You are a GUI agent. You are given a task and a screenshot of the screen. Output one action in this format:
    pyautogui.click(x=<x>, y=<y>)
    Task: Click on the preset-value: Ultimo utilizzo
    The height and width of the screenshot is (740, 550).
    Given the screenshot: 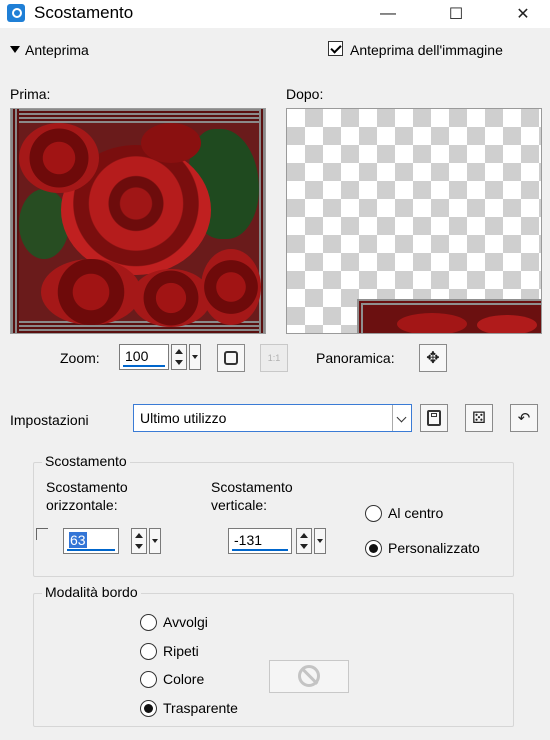 What is the action you would take?
    pyautogui.click(x=183, y=418)
    